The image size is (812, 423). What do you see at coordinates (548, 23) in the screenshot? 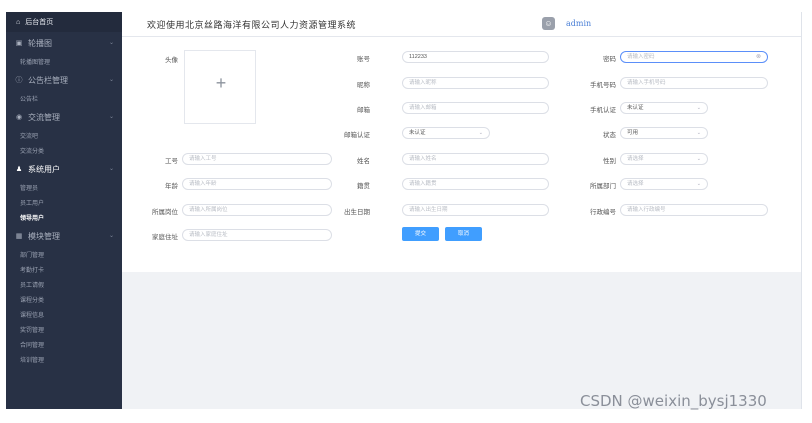
I see `user-icon: ☺` at bounding box center [548, 23].